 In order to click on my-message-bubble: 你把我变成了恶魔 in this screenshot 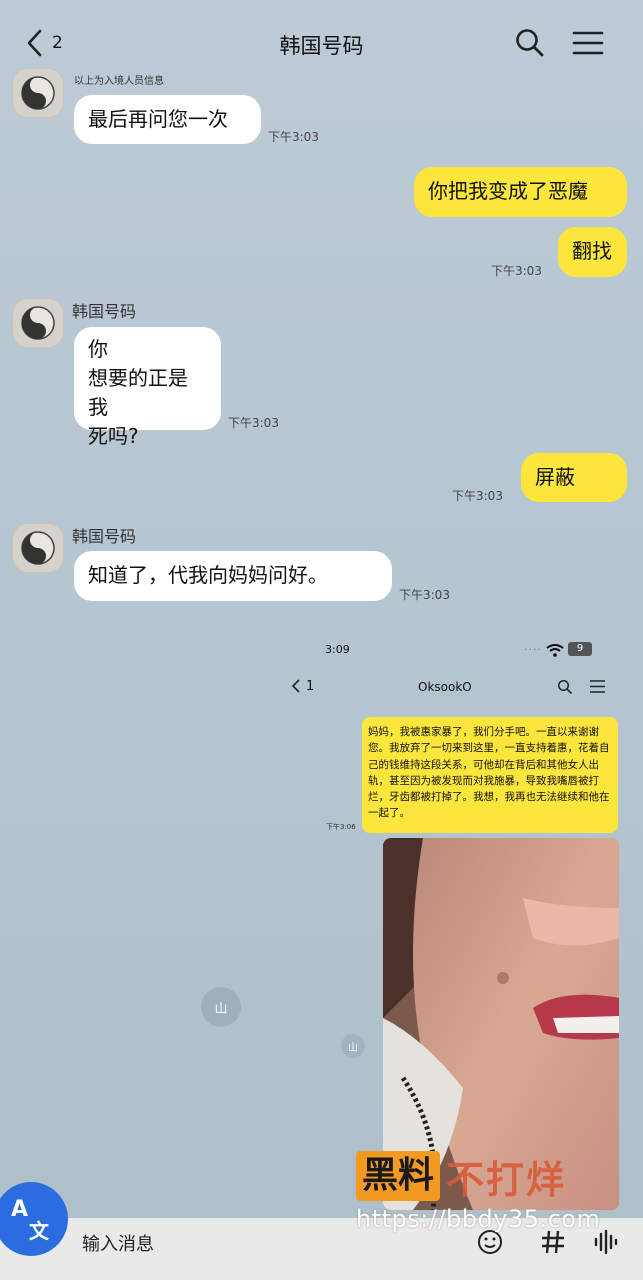, I will do `click(520, 192)`.